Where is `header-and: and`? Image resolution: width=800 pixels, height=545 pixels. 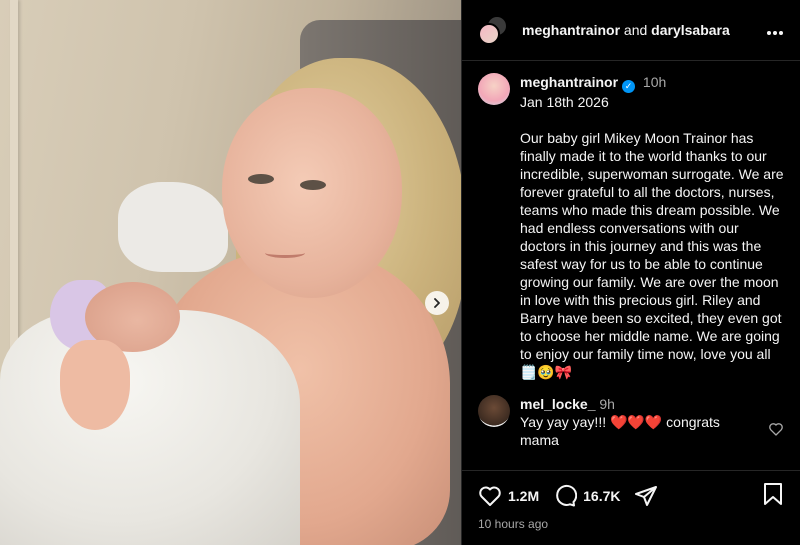 header-and: and is located at coordinates (635, 30).